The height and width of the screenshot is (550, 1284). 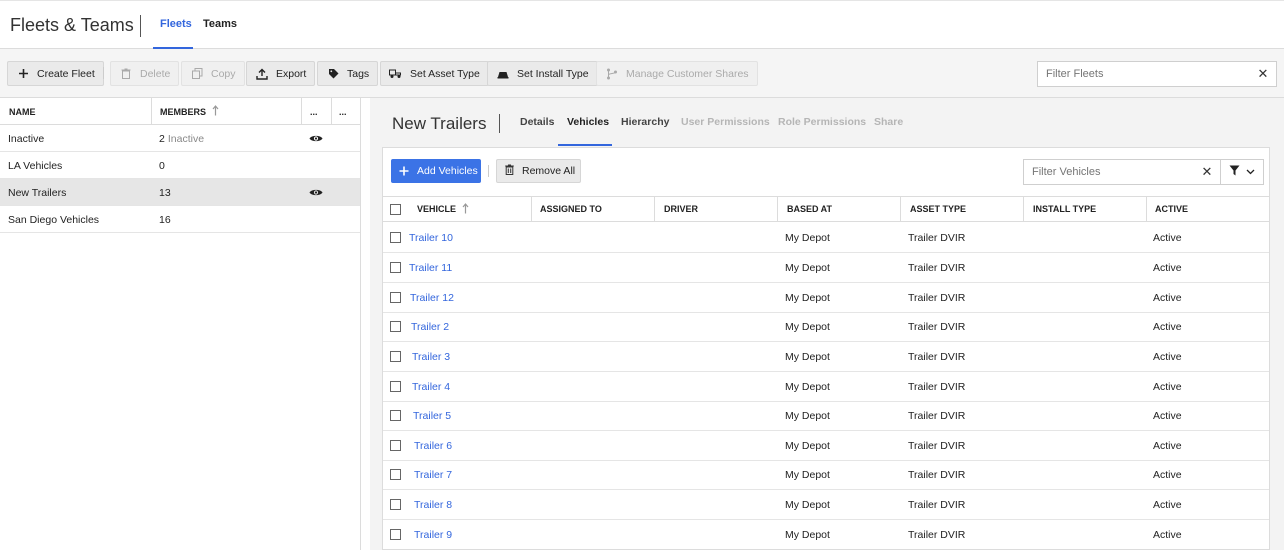 I want to click on tag-icon, so click(x=333, y=74).